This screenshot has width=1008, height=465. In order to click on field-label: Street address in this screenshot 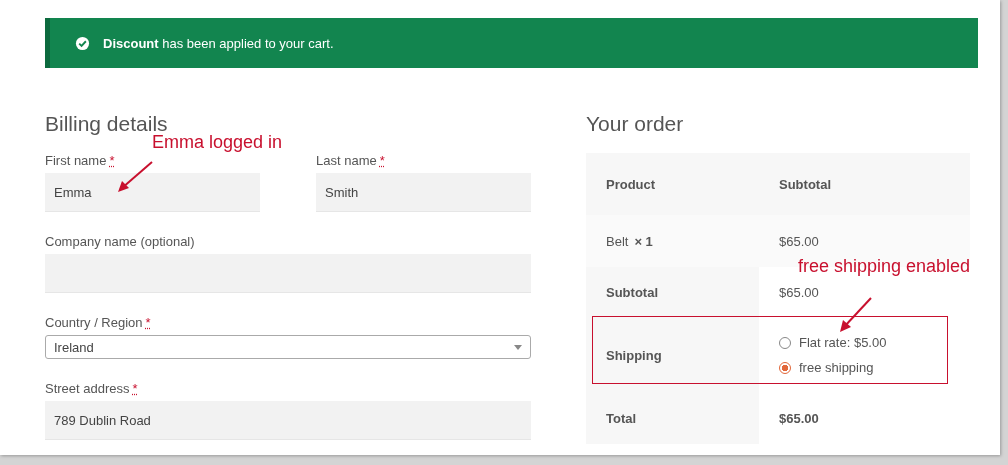, I will do `click(87, 388)`.